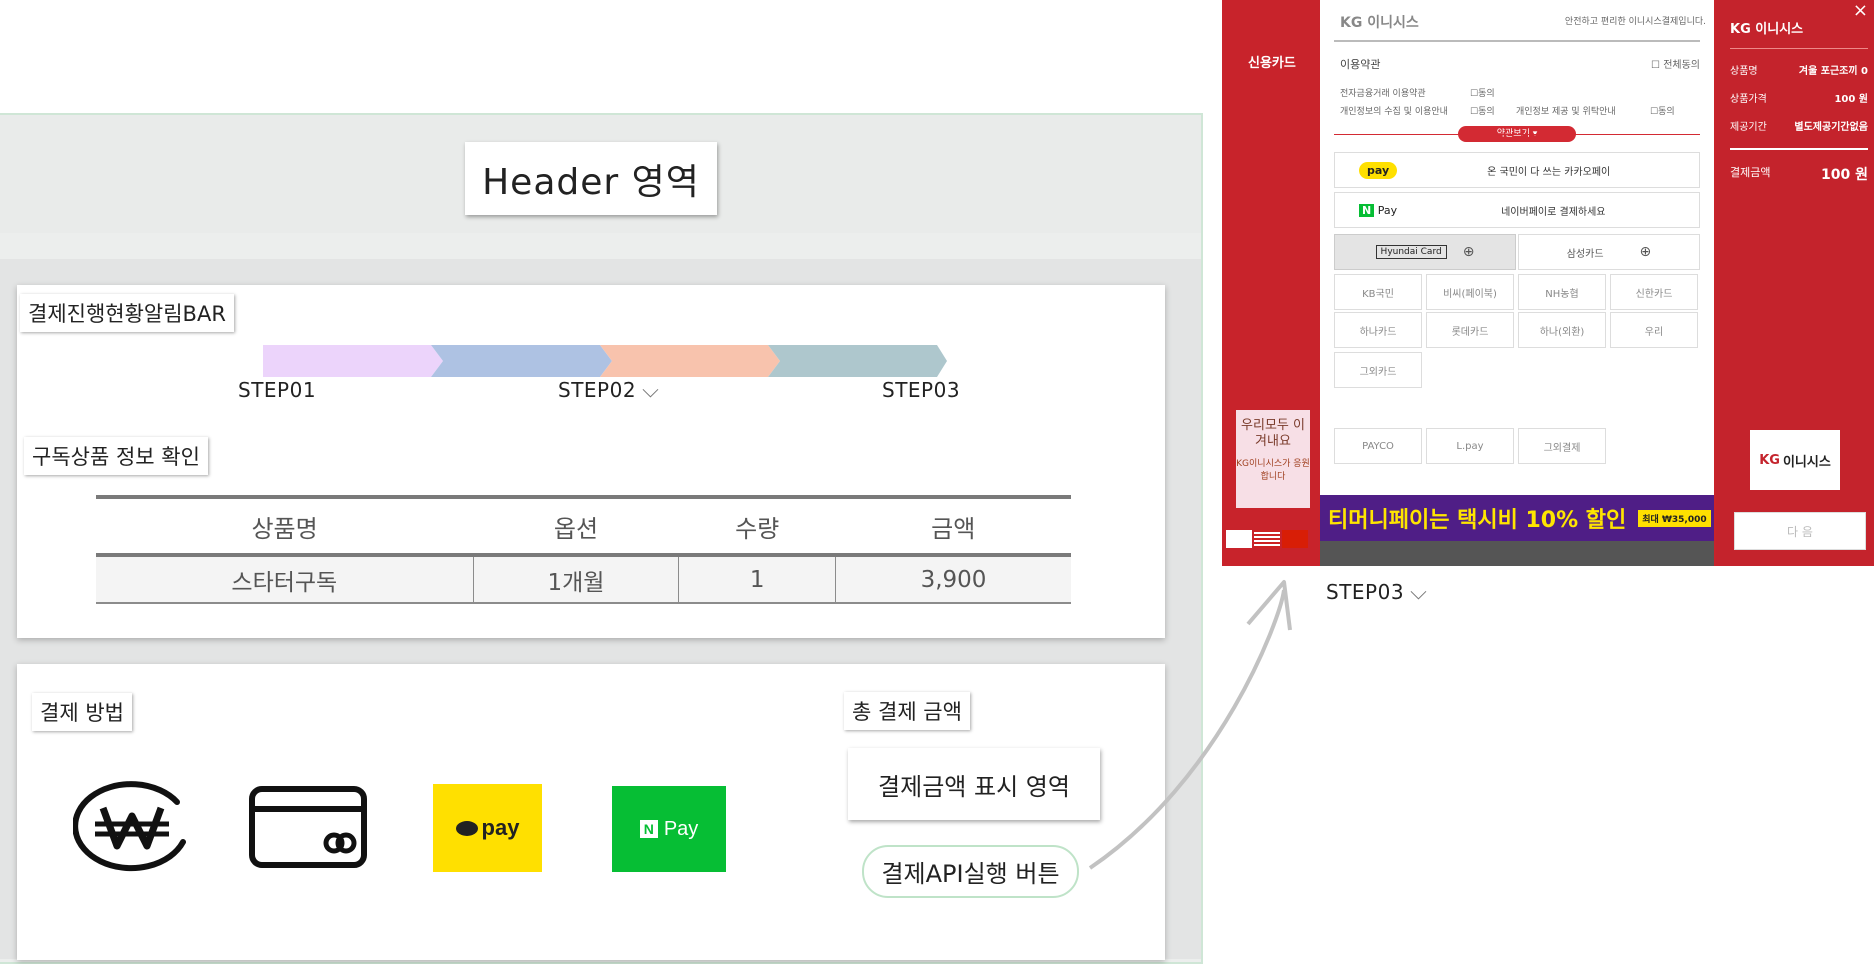  Describe the element at coordinates (1517, 553) in the screenshot. I see `popup-footer` at that location.